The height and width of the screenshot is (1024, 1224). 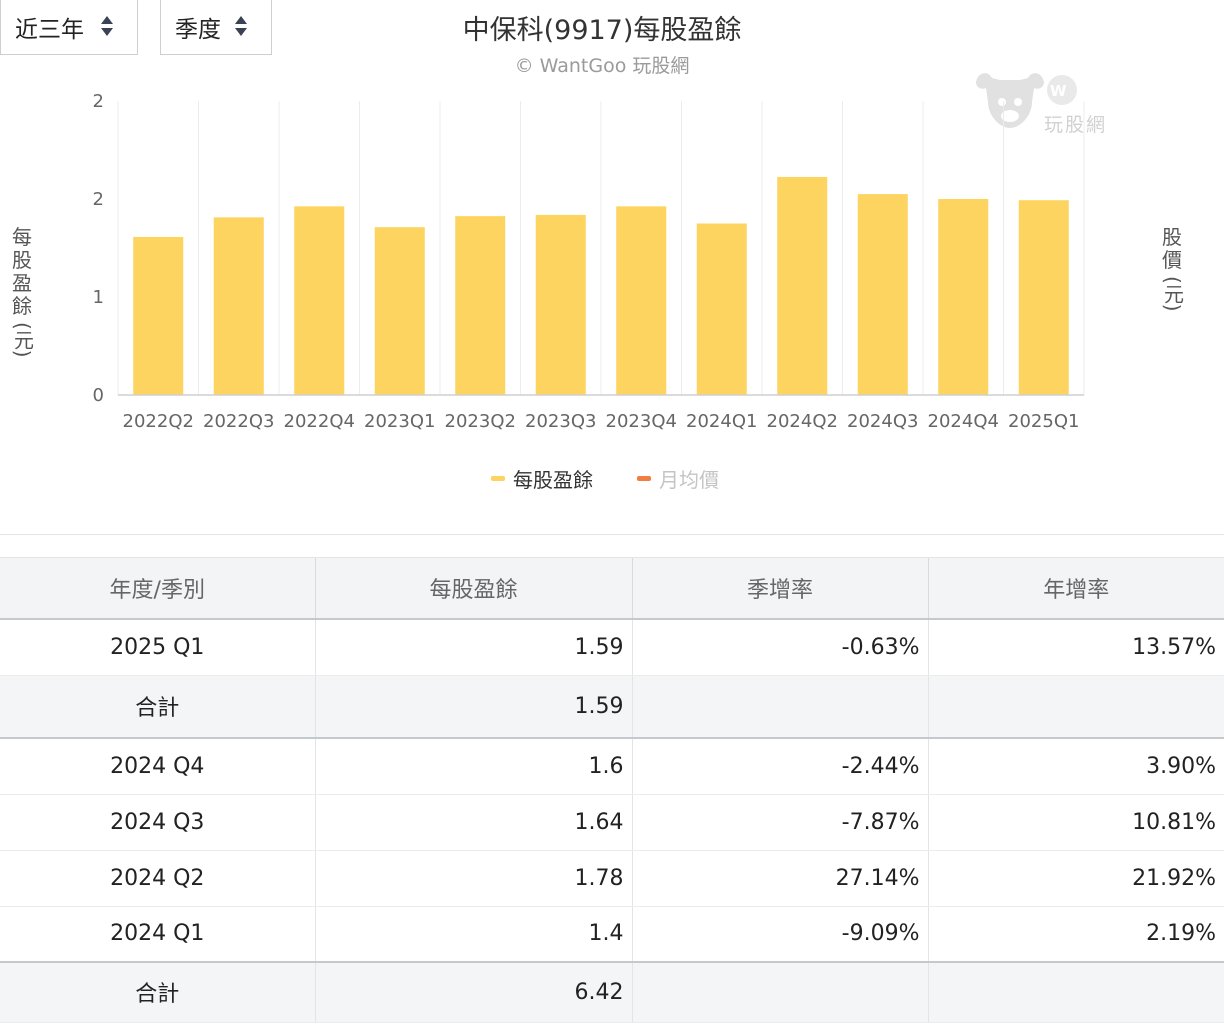 What do you see at coordinates (473, 588) in the screenshot?
I see `column-header-eps: 每股盈餘` at bounding box center [473, 588].